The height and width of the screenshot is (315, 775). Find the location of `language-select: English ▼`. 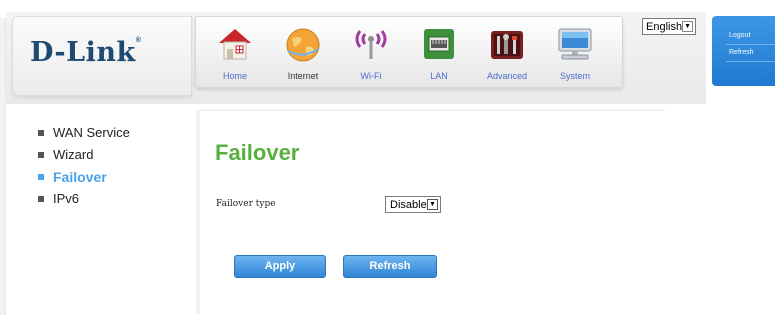

language-select: English ▼ is located at coordinates (669, 26).